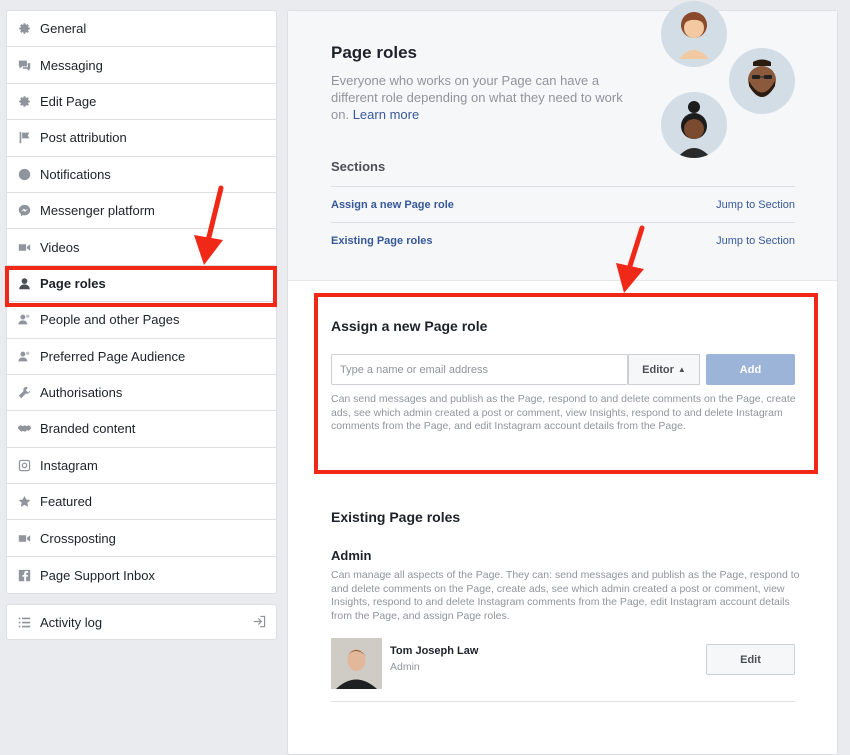 The width and height of the screenshot is (850, 755). What do you see at coordinates (141, 175) in the screenshot?
I see `sidebar-item-notifications: Notifications` at bounding box center [141, 175].